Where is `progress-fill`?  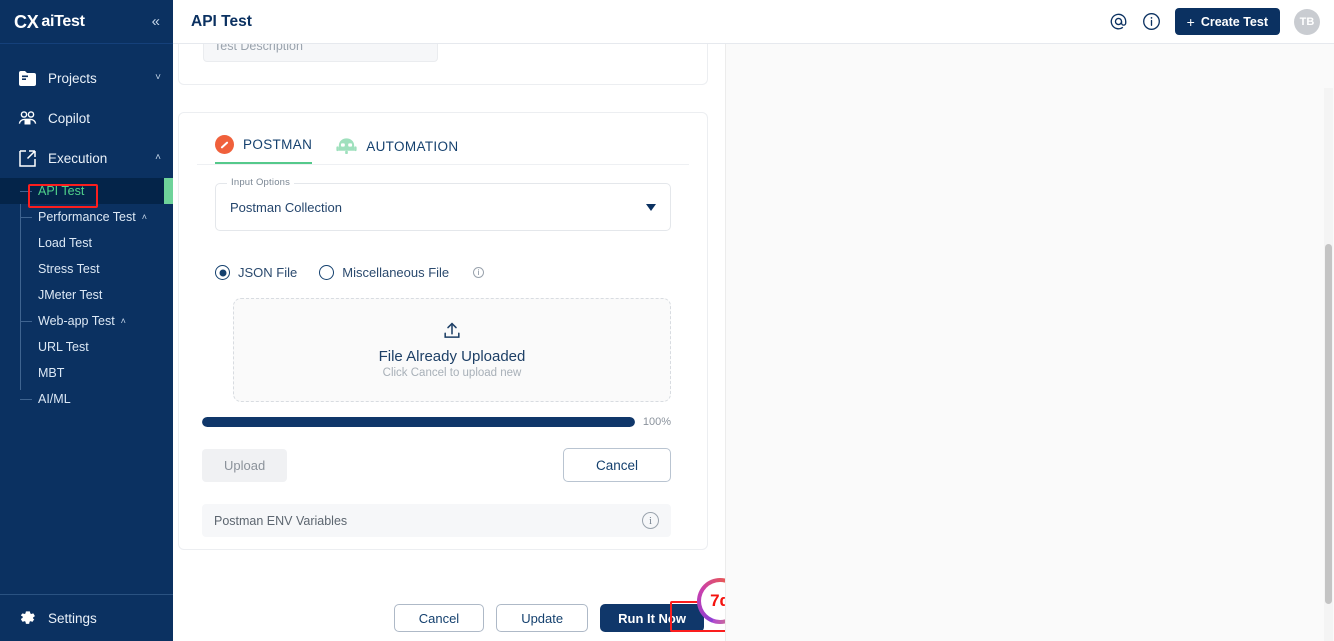
progress-fill is located at coordinates (418, 422).